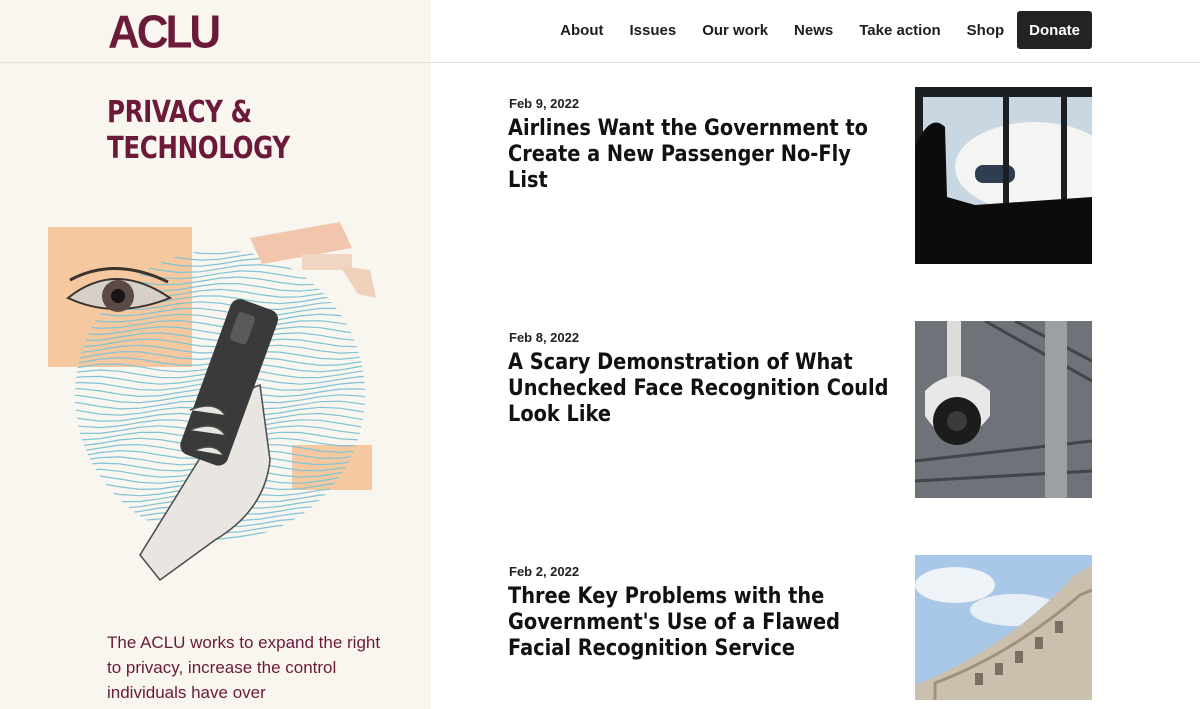  I want to click on page-title: PRIVACY & TECHNOLOGY, so click(209, 131).